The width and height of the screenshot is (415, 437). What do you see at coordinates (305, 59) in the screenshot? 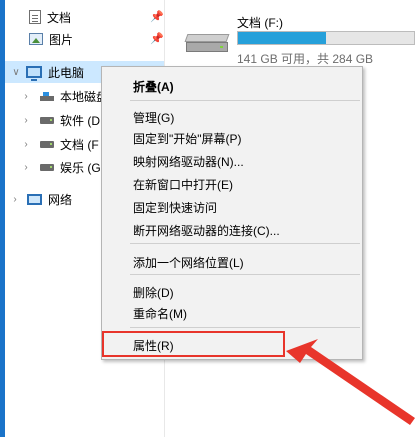
I see `drive-free-space: 141 GB 可用，共 284 GB` at bounding box center [305, 59].